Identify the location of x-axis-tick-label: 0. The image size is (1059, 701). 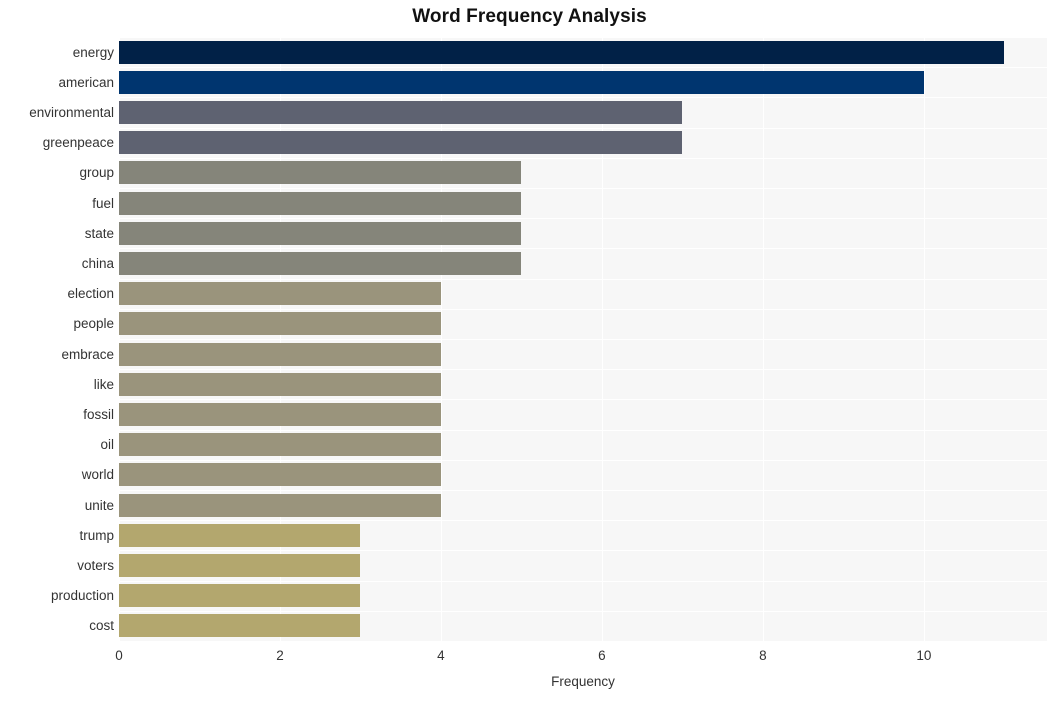
(119, 655).